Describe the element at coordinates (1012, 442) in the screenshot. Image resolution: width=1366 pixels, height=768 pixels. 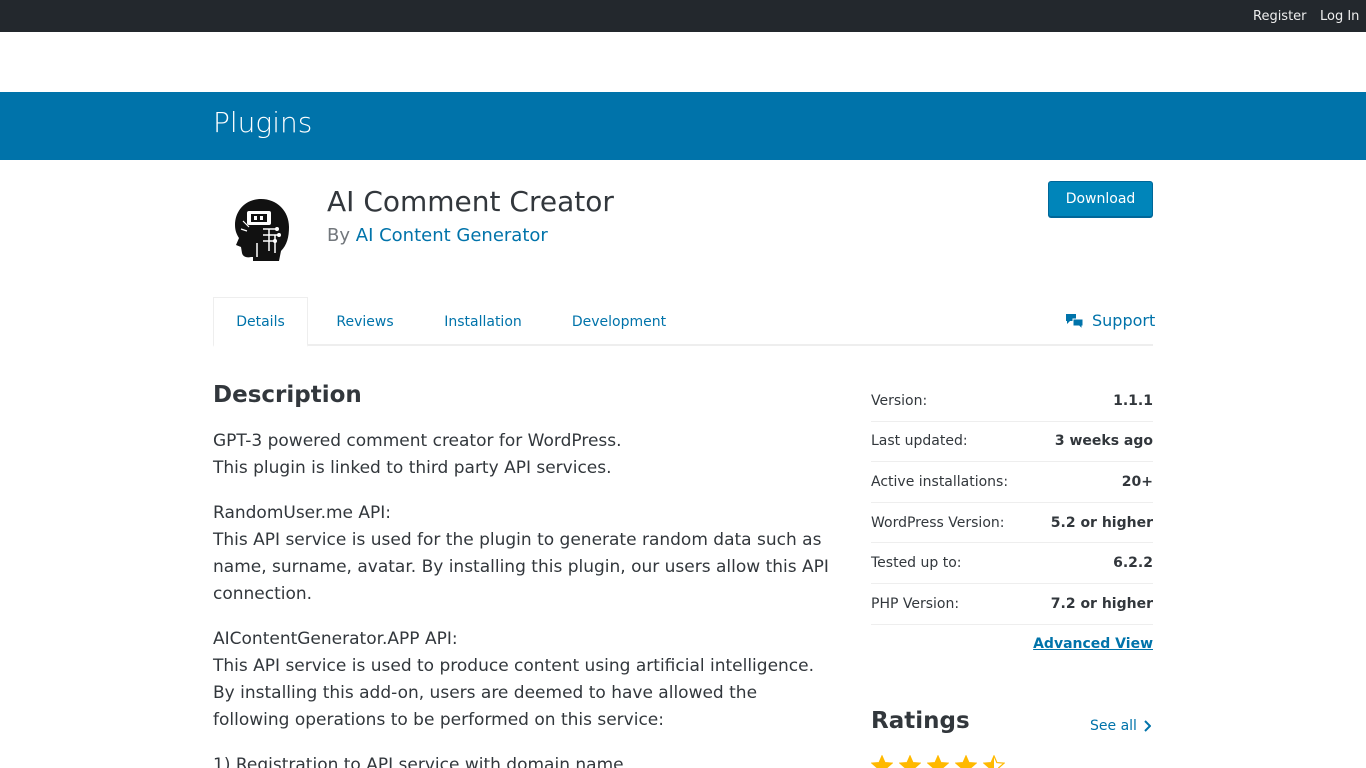
I see `meta-row-last-updated: Last updated: 3 weeks ago` at that location.